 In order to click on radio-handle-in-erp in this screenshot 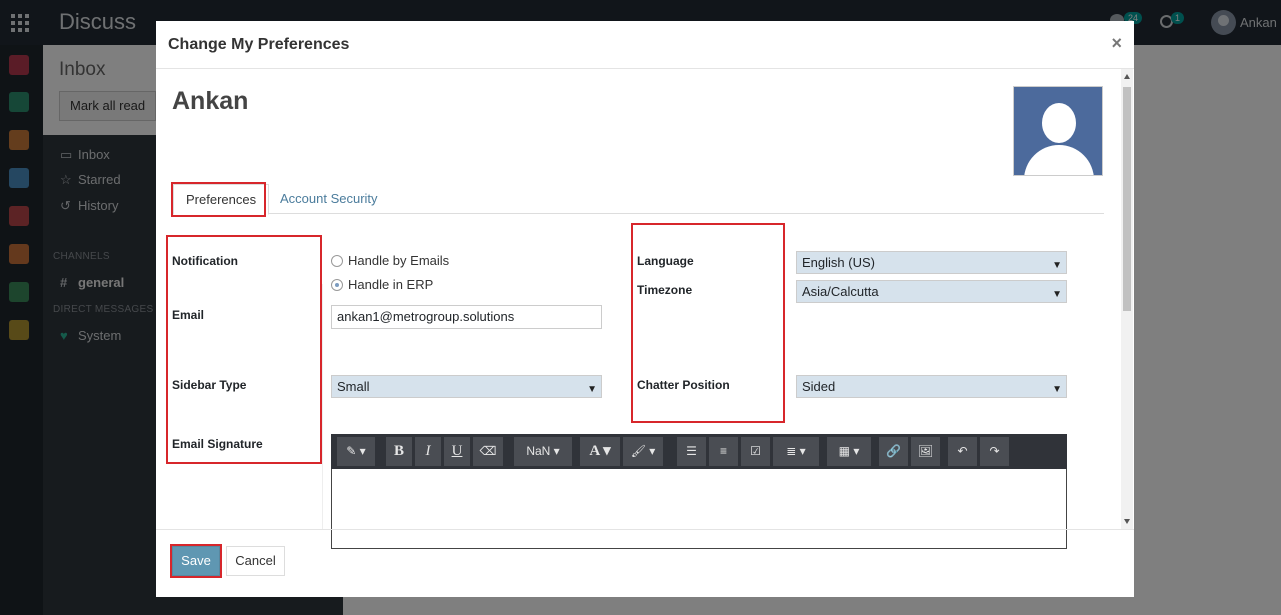, I will do `click(337, 285)`.